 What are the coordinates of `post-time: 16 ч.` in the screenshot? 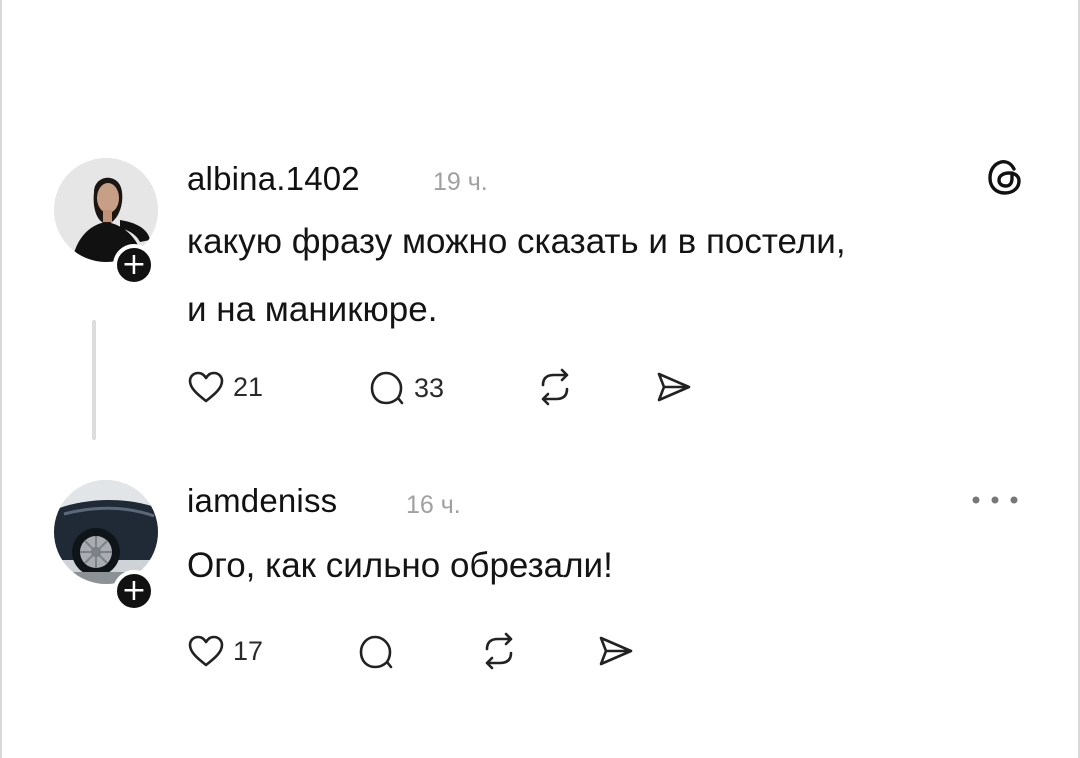 It's located at (433, 505).